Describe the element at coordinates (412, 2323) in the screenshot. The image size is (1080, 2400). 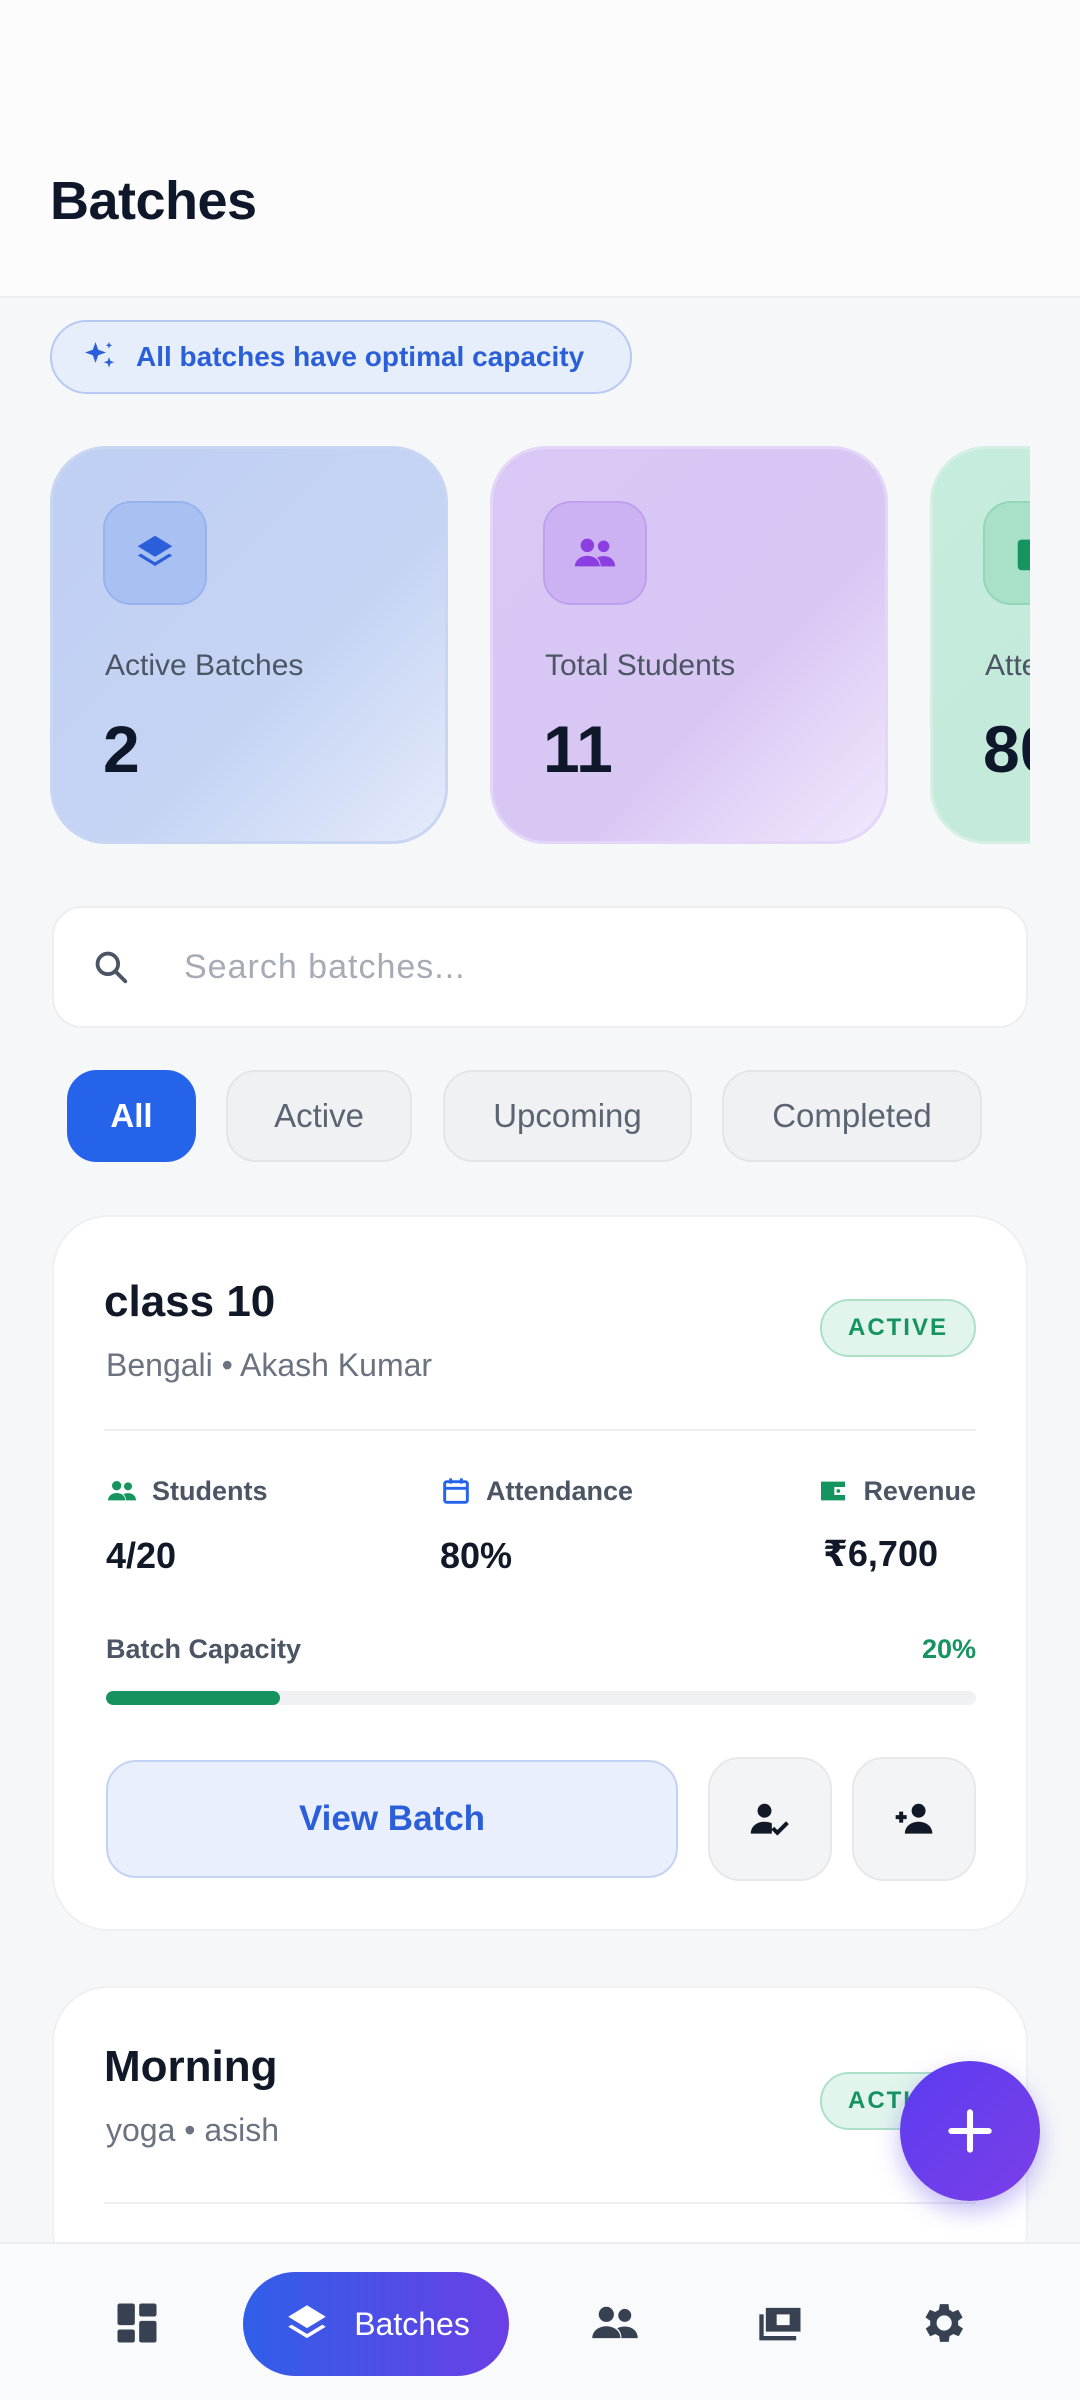
I see `nav-active-label: Batches` at that location.